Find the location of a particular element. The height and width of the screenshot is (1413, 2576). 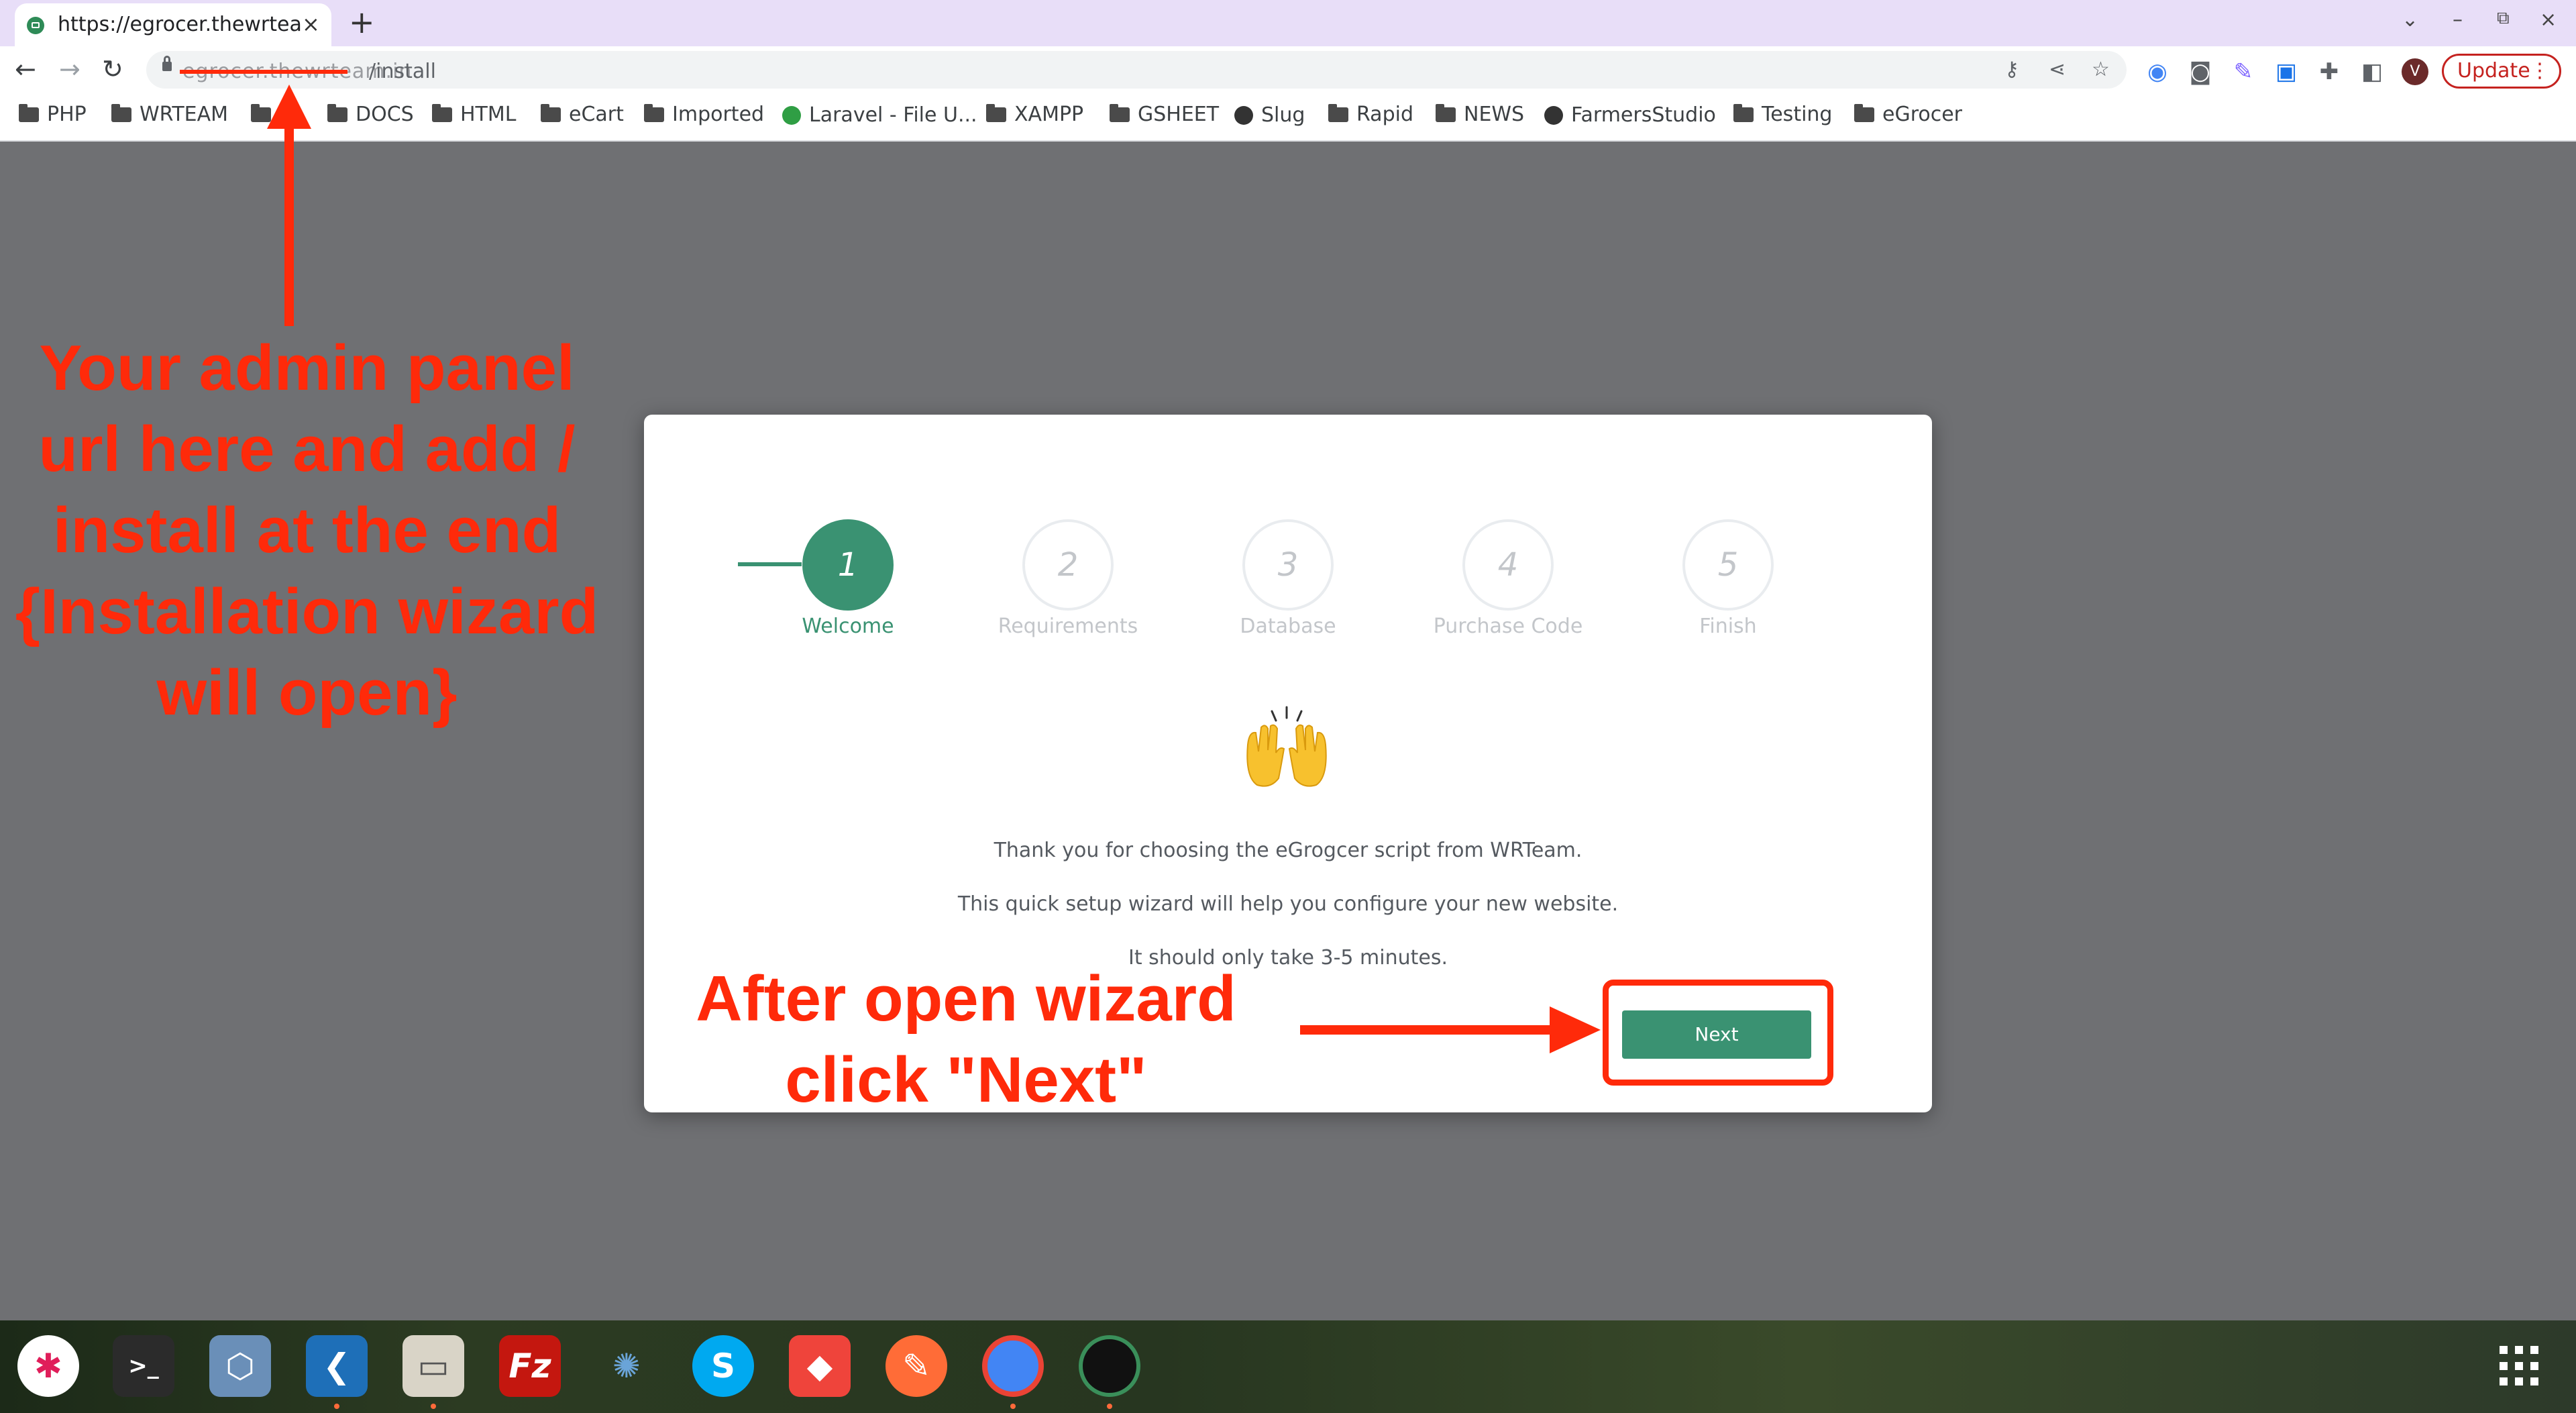

browser-tab: https://egrocer.thewrtea × is located at coordinates (173, 24).